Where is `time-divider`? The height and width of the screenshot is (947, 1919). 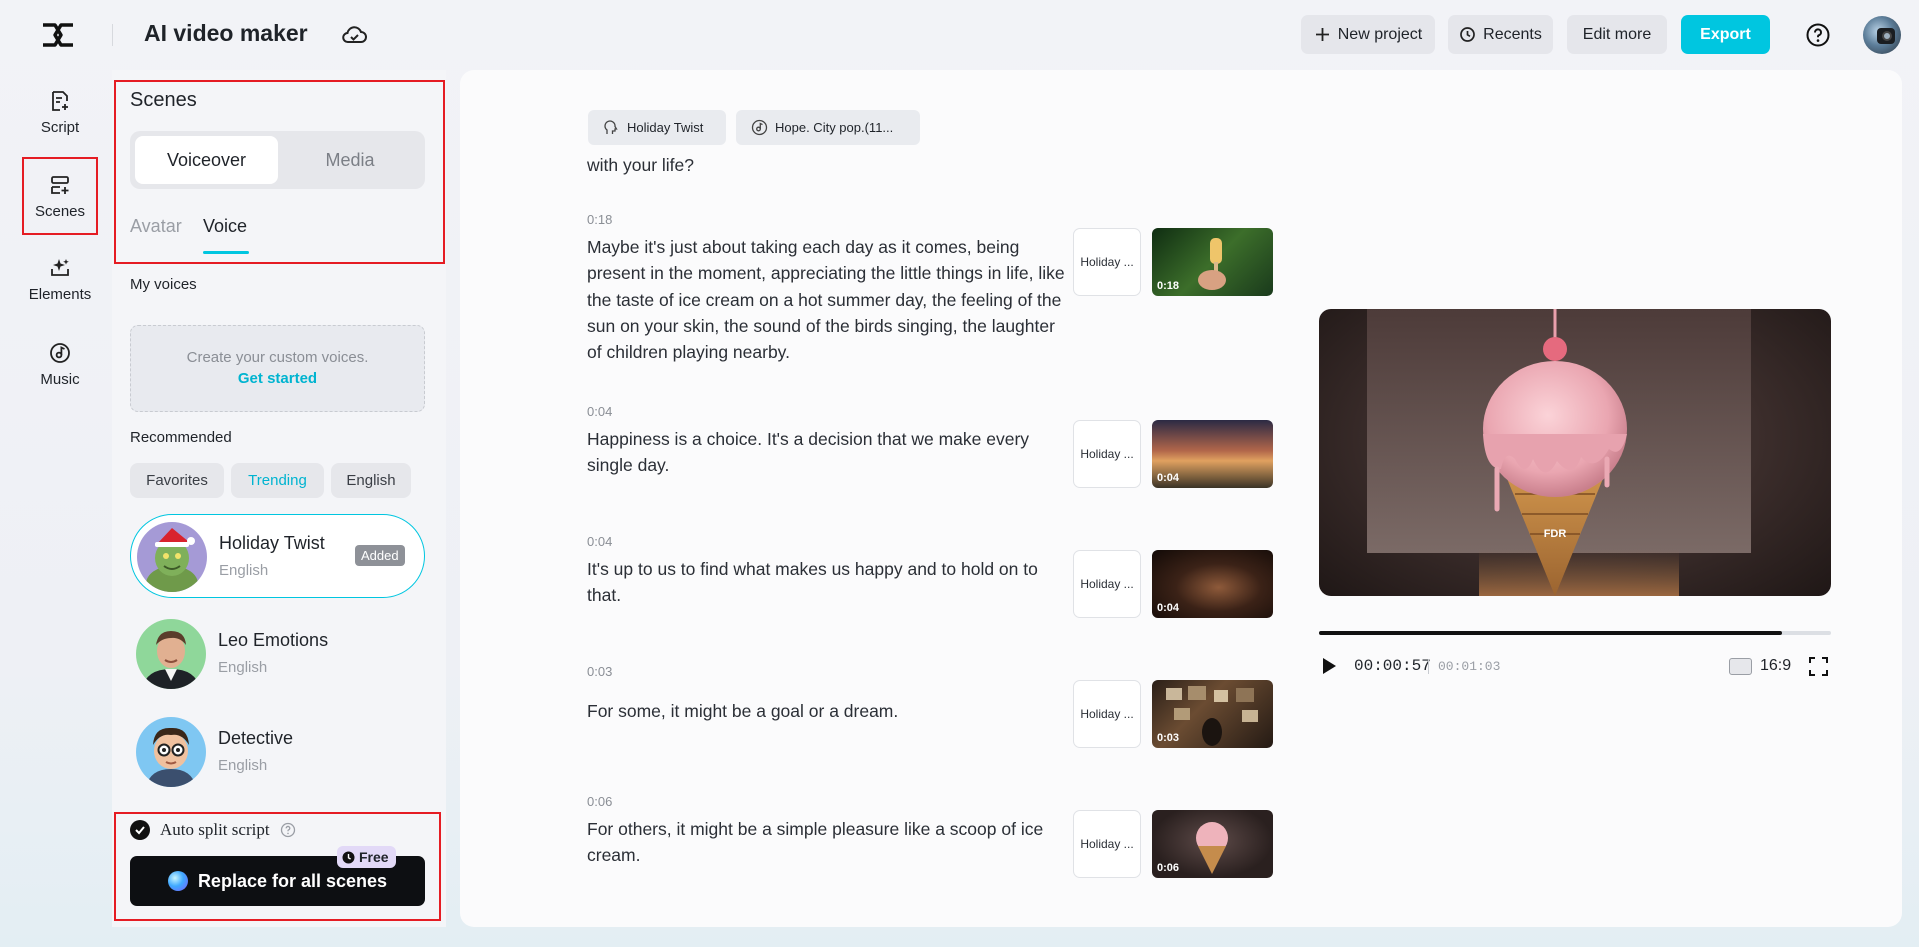 time-divider is located at coordinates (1428, 666).